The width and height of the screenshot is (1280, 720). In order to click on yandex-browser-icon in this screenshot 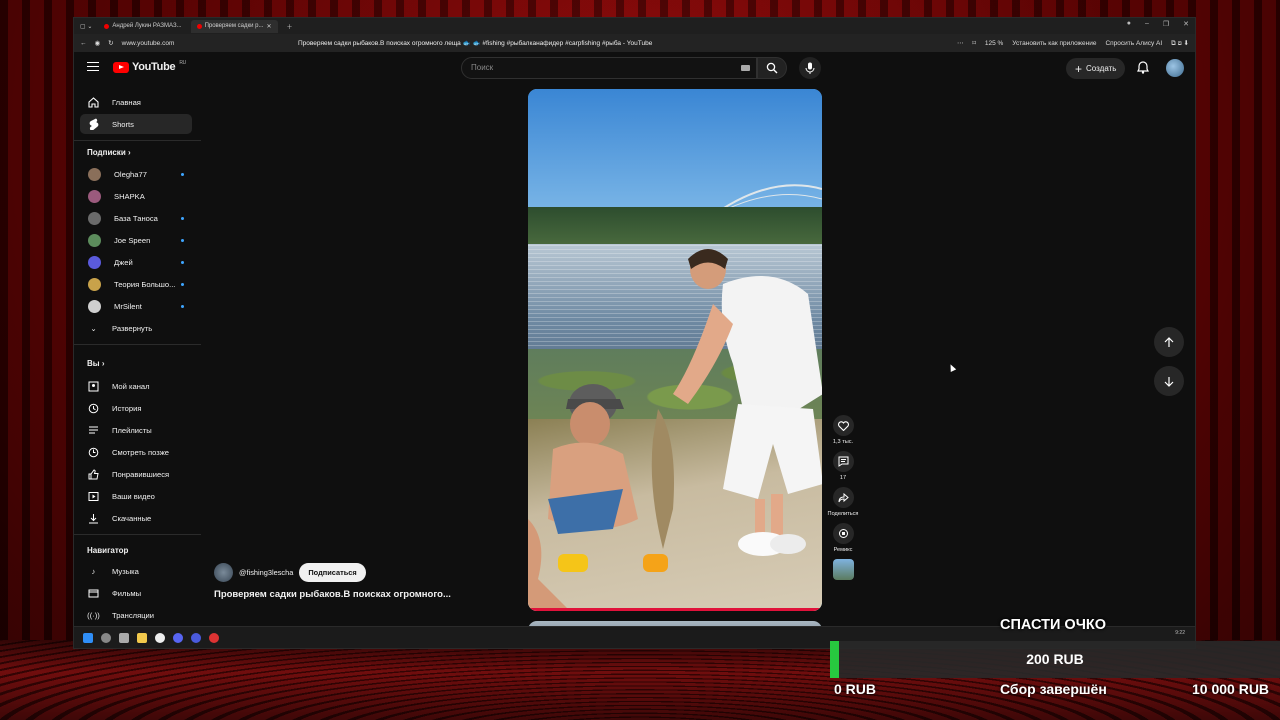, I will do `click(160, 638)`.